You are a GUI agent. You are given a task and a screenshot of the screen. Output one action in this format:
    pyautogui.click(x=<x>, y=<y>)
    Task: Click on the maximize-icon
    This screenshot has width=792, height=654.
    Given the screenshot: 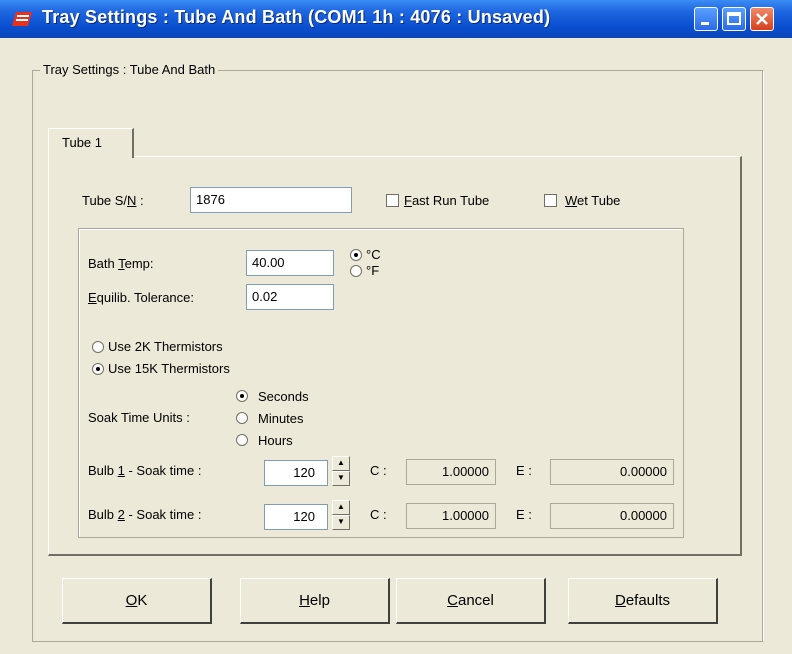 What is the action you would take?
    pyautogui.click(x=734, y=18)
    